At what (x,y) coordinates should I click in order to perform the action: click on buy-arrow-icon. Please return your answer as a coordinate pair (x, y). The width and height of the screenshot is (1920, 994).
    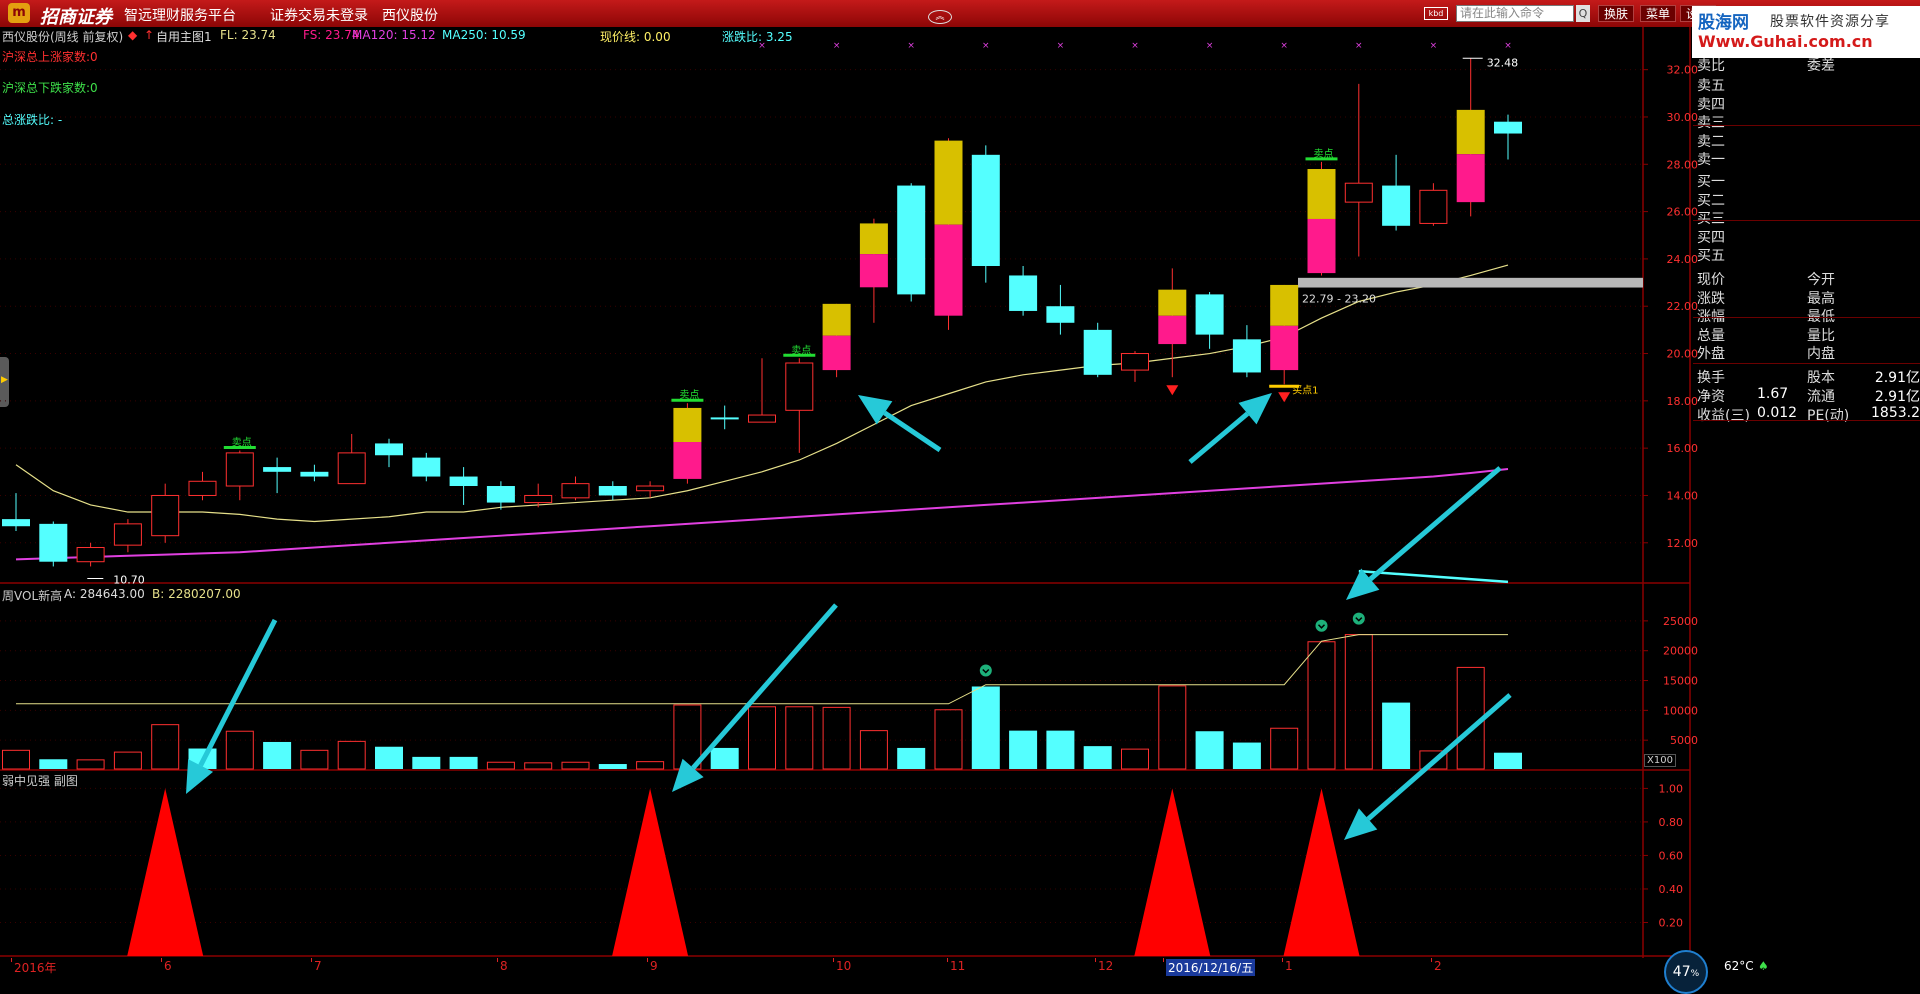
    Looking at the image, I should click on (1172, 390).